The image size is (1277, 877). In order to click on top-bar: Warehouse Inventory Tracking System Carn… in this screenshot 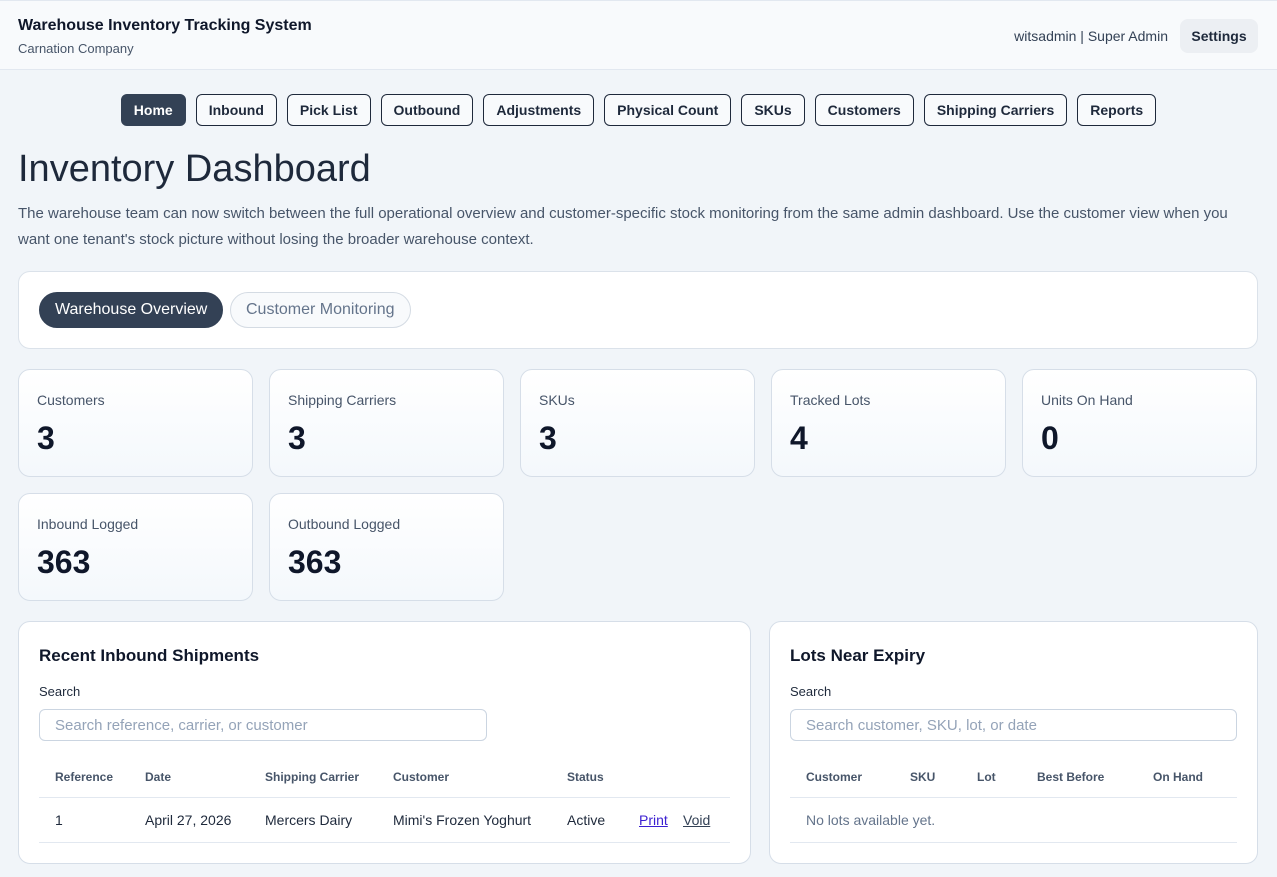, I will do `click(638, 35)`.